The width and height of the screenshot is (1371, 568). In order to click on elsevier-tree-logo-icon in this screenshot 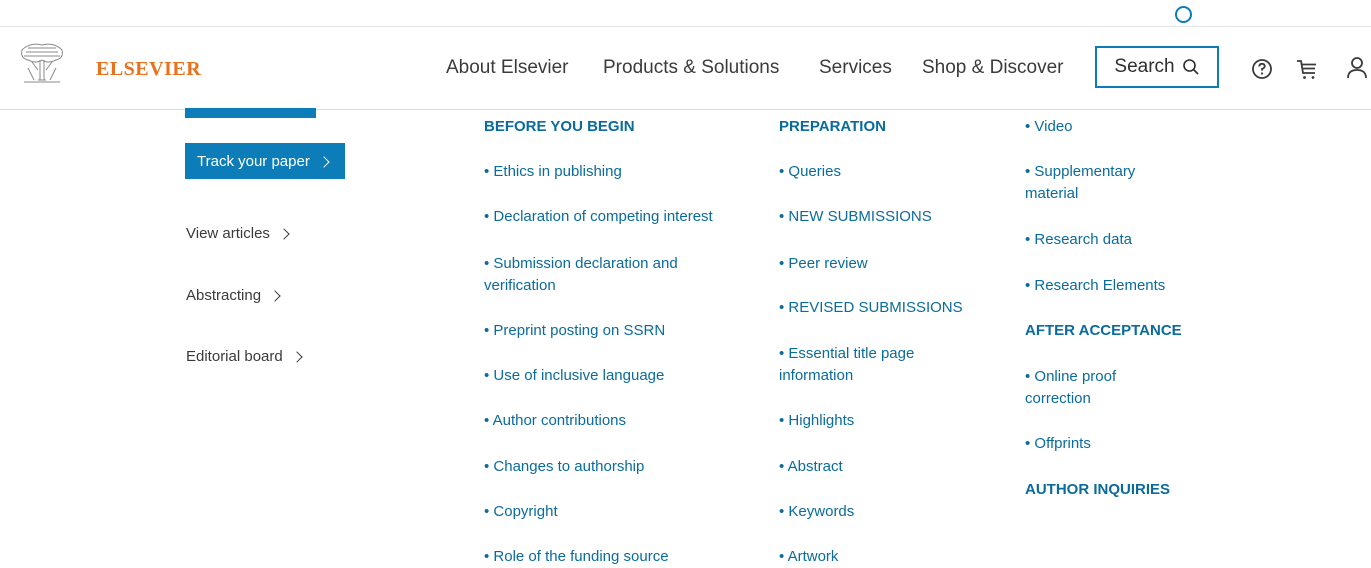, I will do `click(42, 63)`.